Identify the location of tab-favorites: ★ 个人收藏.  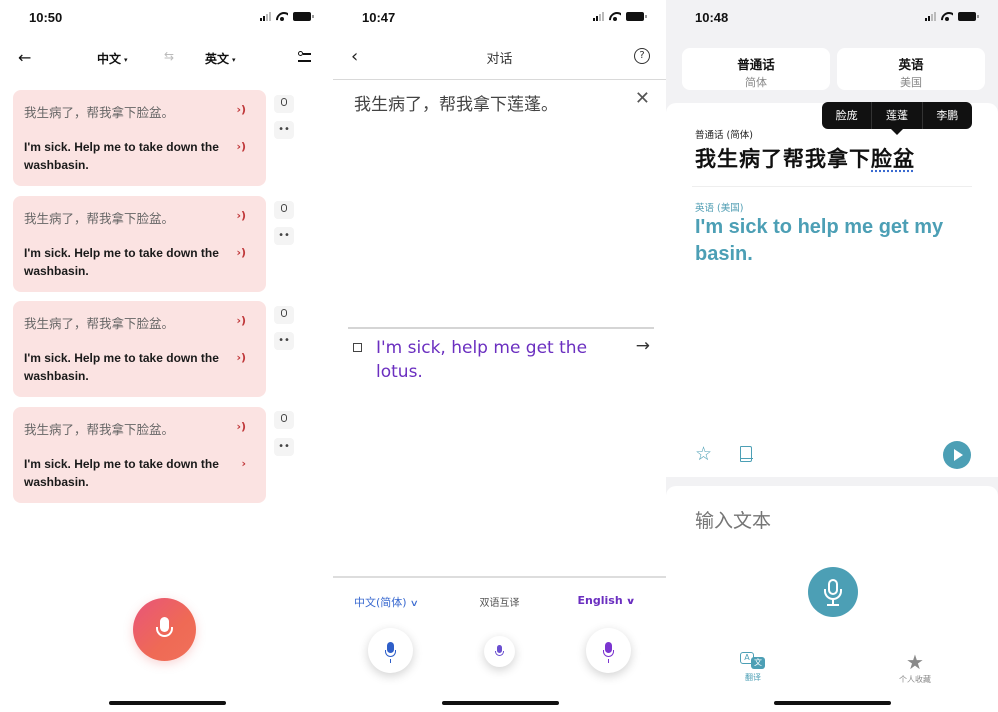
(915, 668).